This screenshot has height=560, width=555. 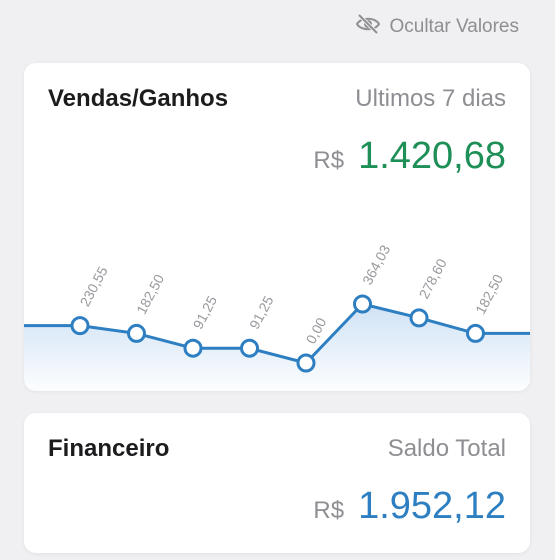 I want to click on sales-card-title: Vendas/Ganhos, so click(x=138, y=98).